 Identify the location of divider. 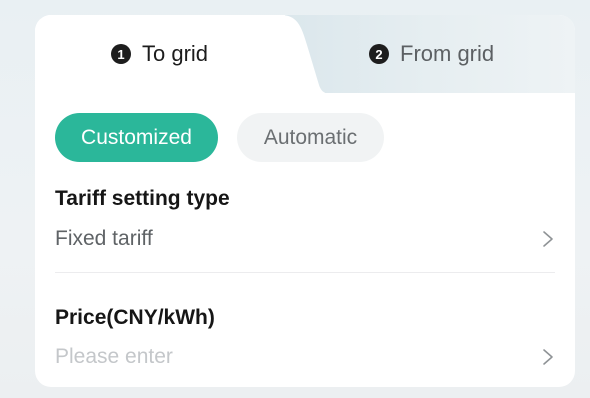
(305, 272).